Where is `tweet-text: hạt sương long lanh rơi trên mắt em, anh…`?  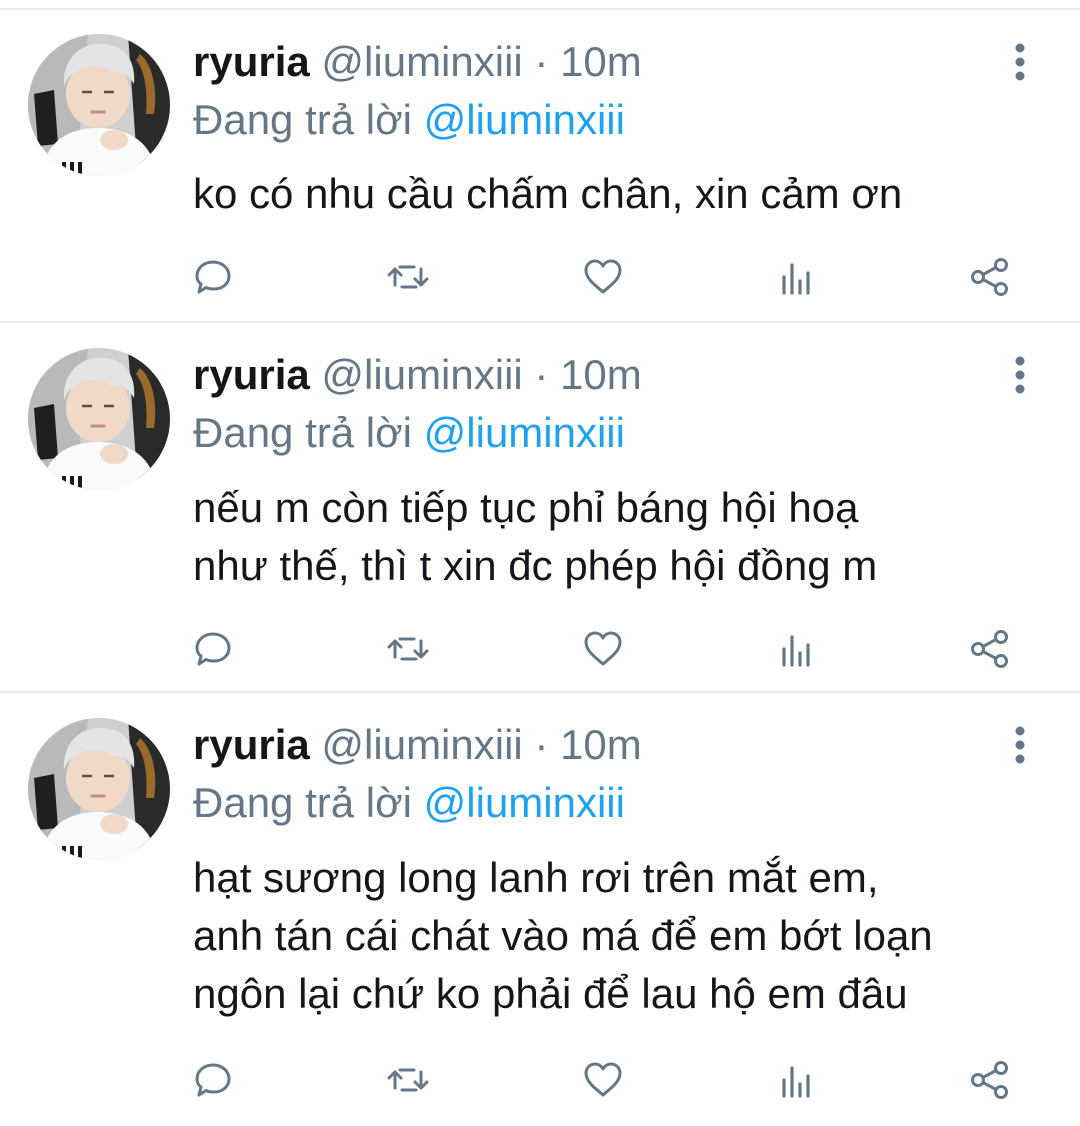 tweet-text: hạt sương long lanh rơi trên mắt em, anh… is located at coordinates (563, 935).